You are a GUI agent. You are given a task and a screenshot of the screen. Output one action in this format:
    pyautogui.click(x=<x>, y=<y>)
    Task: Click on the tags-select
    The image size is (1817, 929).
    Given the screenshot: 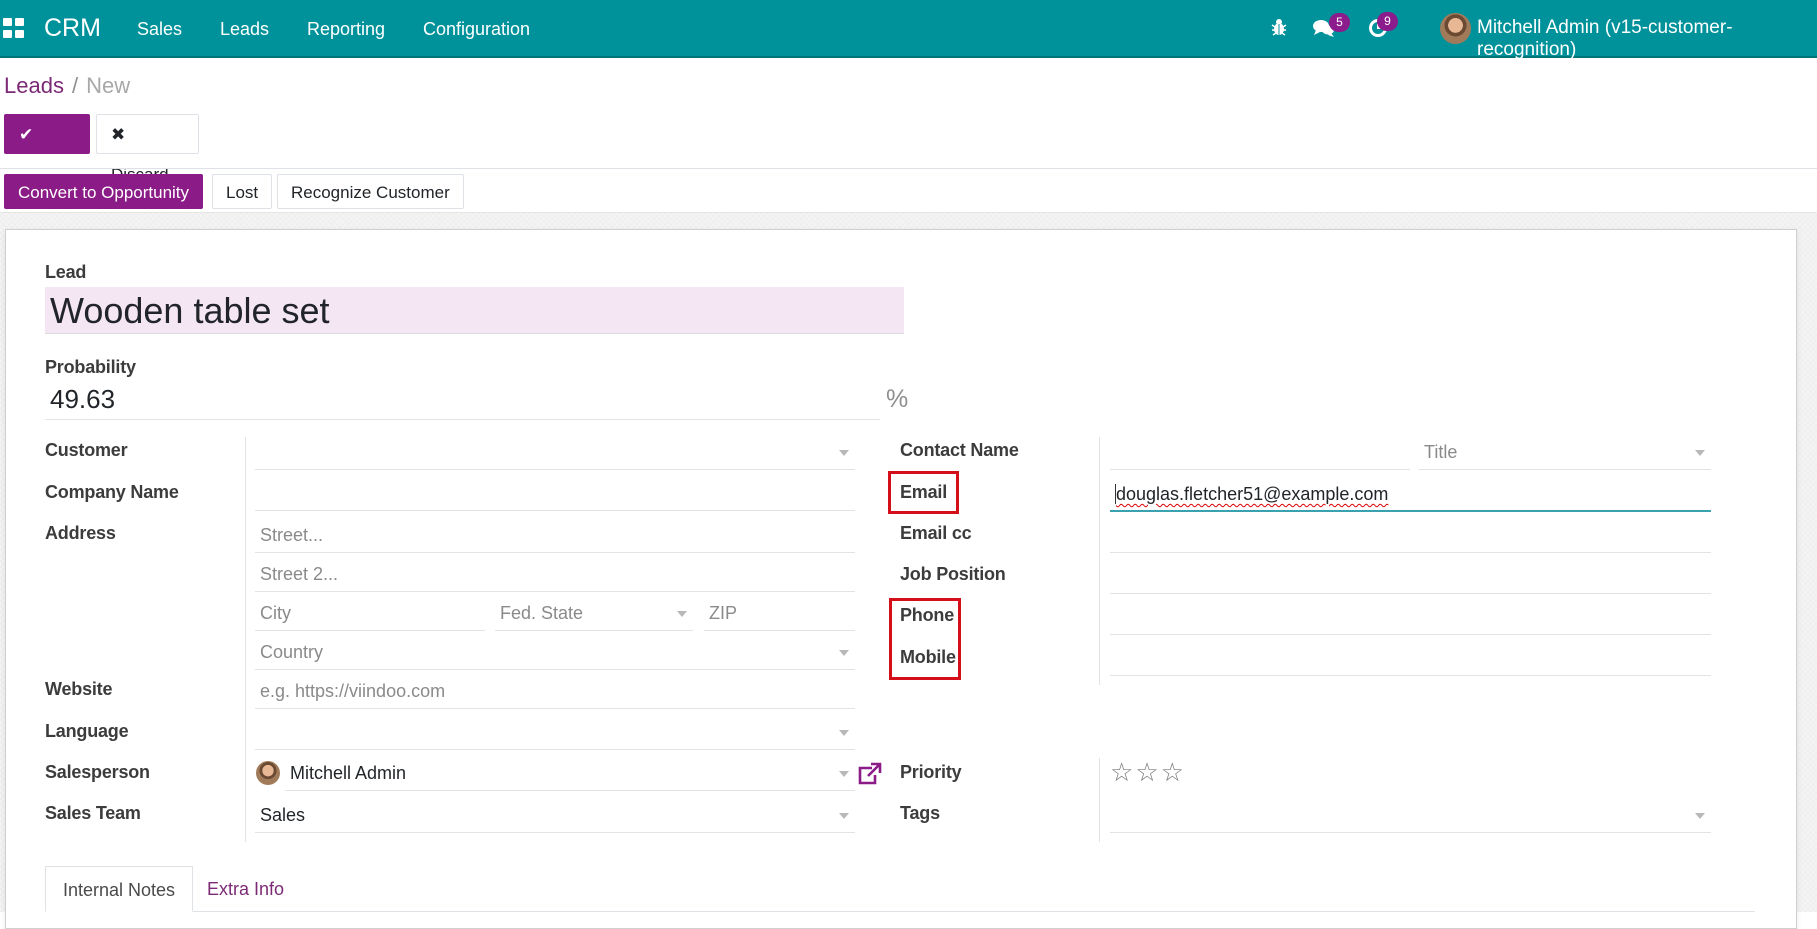 What is the action you would take?
    pyautogui.click(x=1410, y=815)
    